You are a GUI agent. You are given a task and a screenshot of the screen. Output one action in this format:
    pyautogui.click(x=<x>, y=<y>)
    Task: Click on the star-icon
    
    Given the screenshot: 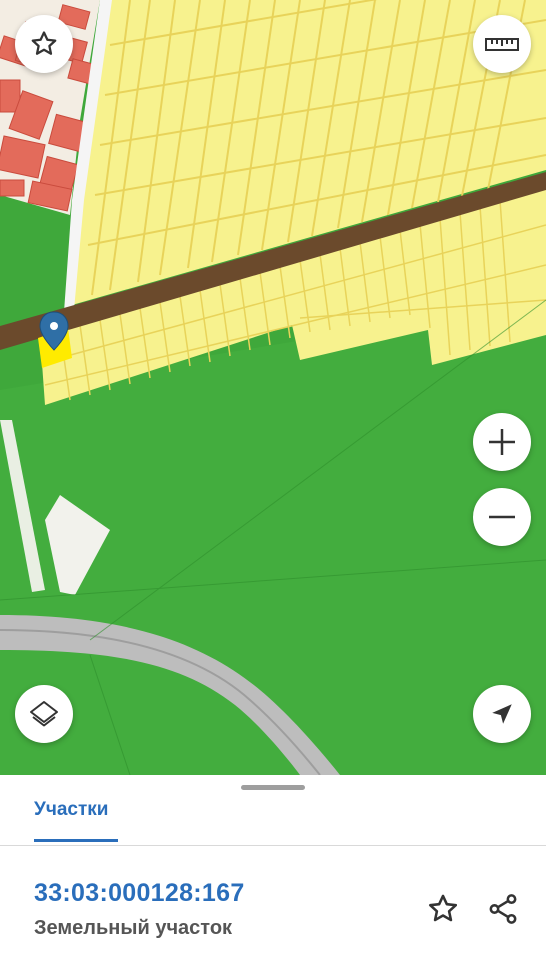 What is the action you would take?
    pyautogui.click(x=44, y=43)
    